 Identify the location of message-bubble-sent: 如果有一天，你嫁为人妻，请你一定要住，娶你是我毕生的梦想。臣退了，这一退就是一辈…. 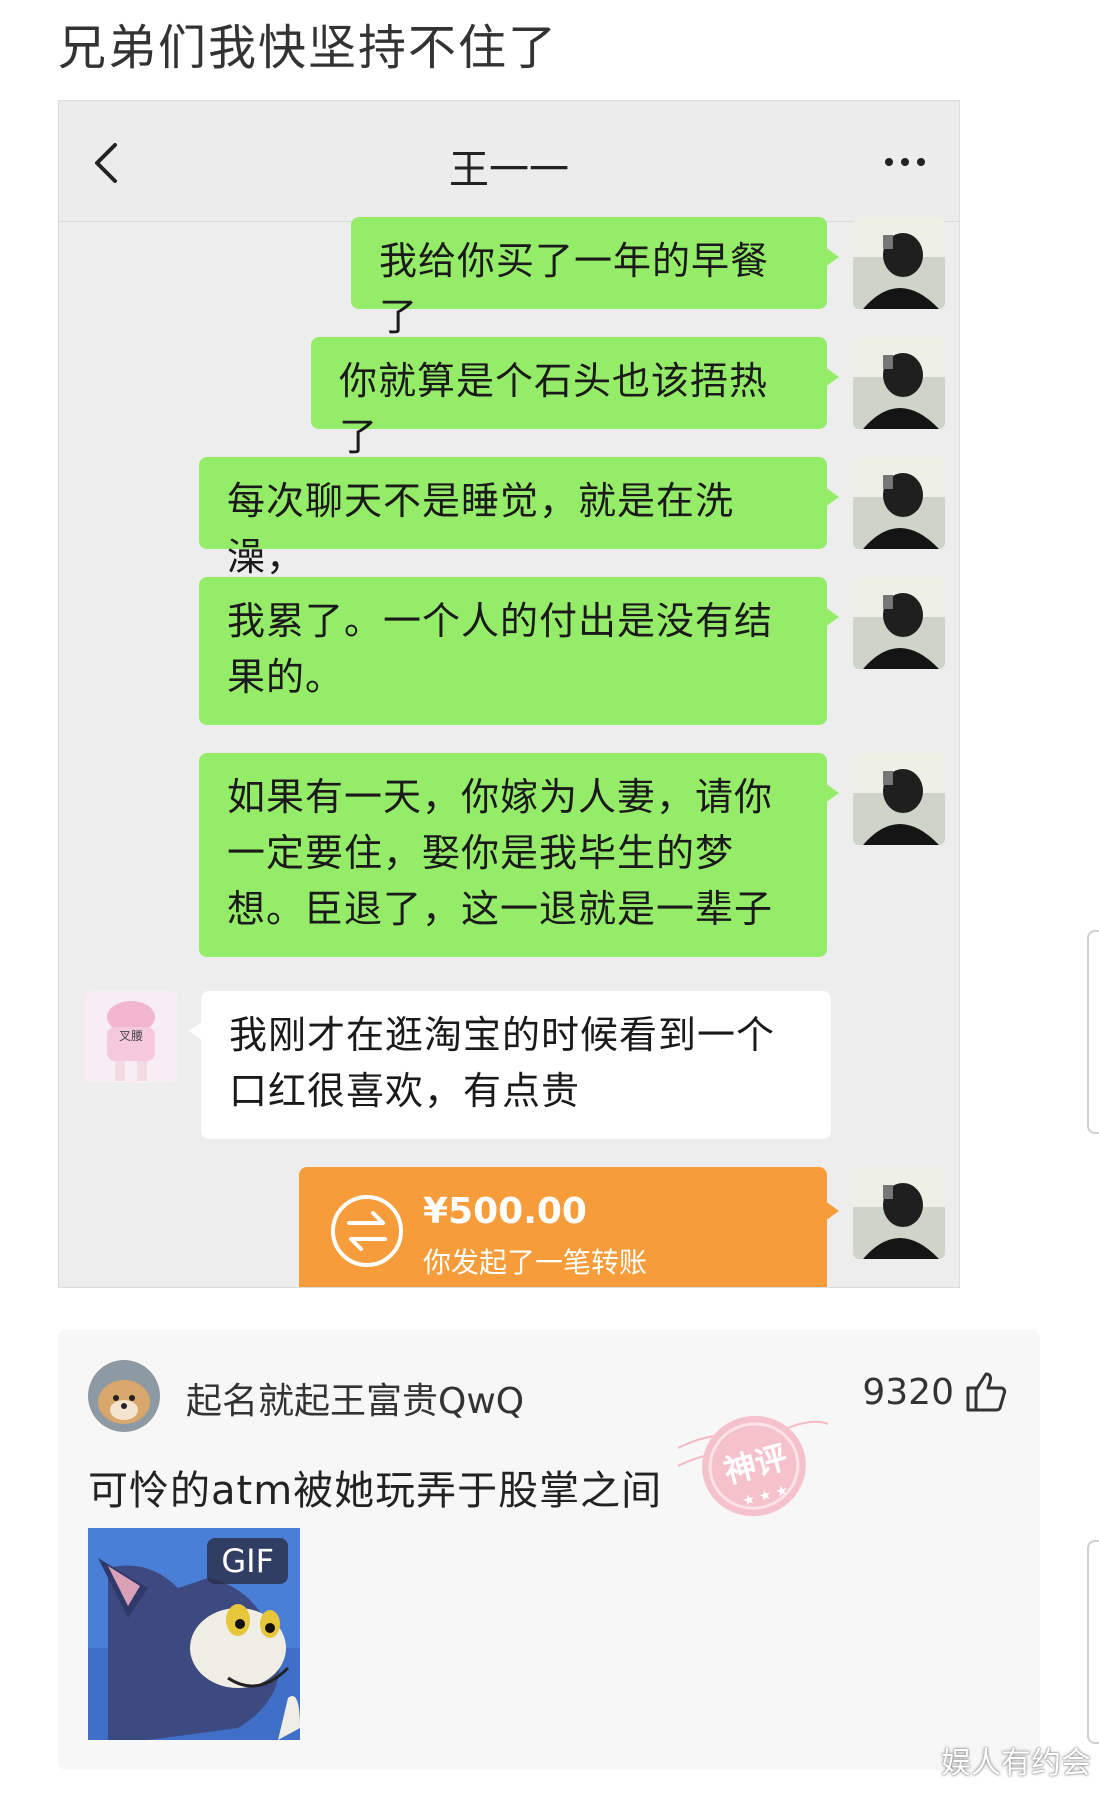
(519, 855).